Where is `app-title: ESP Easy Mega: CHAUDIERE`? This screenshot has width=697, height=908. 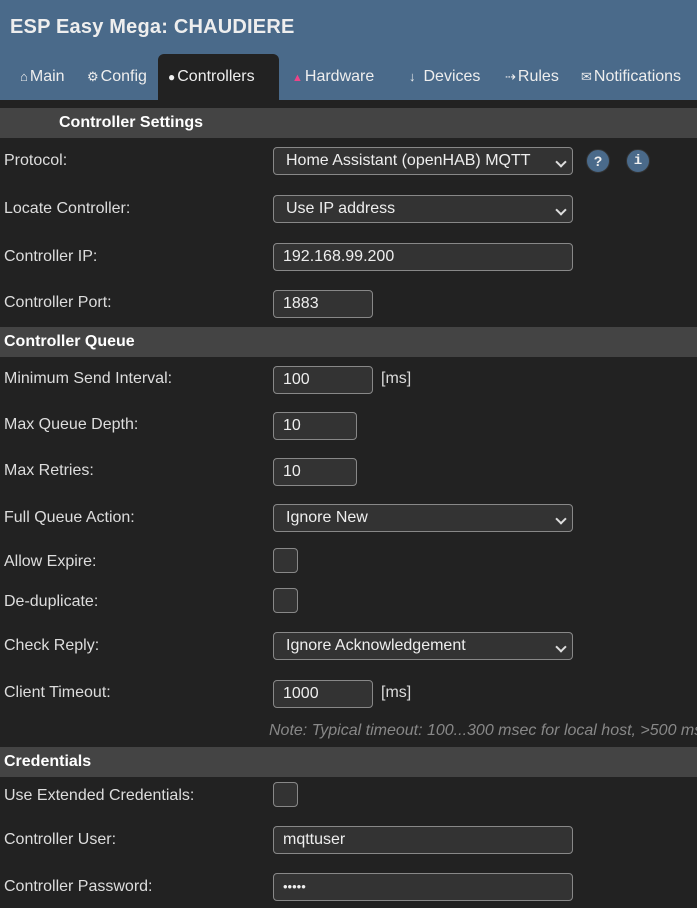 app-title: ESP Easy Mega: CHAUDIERE is located at coordinates (152, 27).